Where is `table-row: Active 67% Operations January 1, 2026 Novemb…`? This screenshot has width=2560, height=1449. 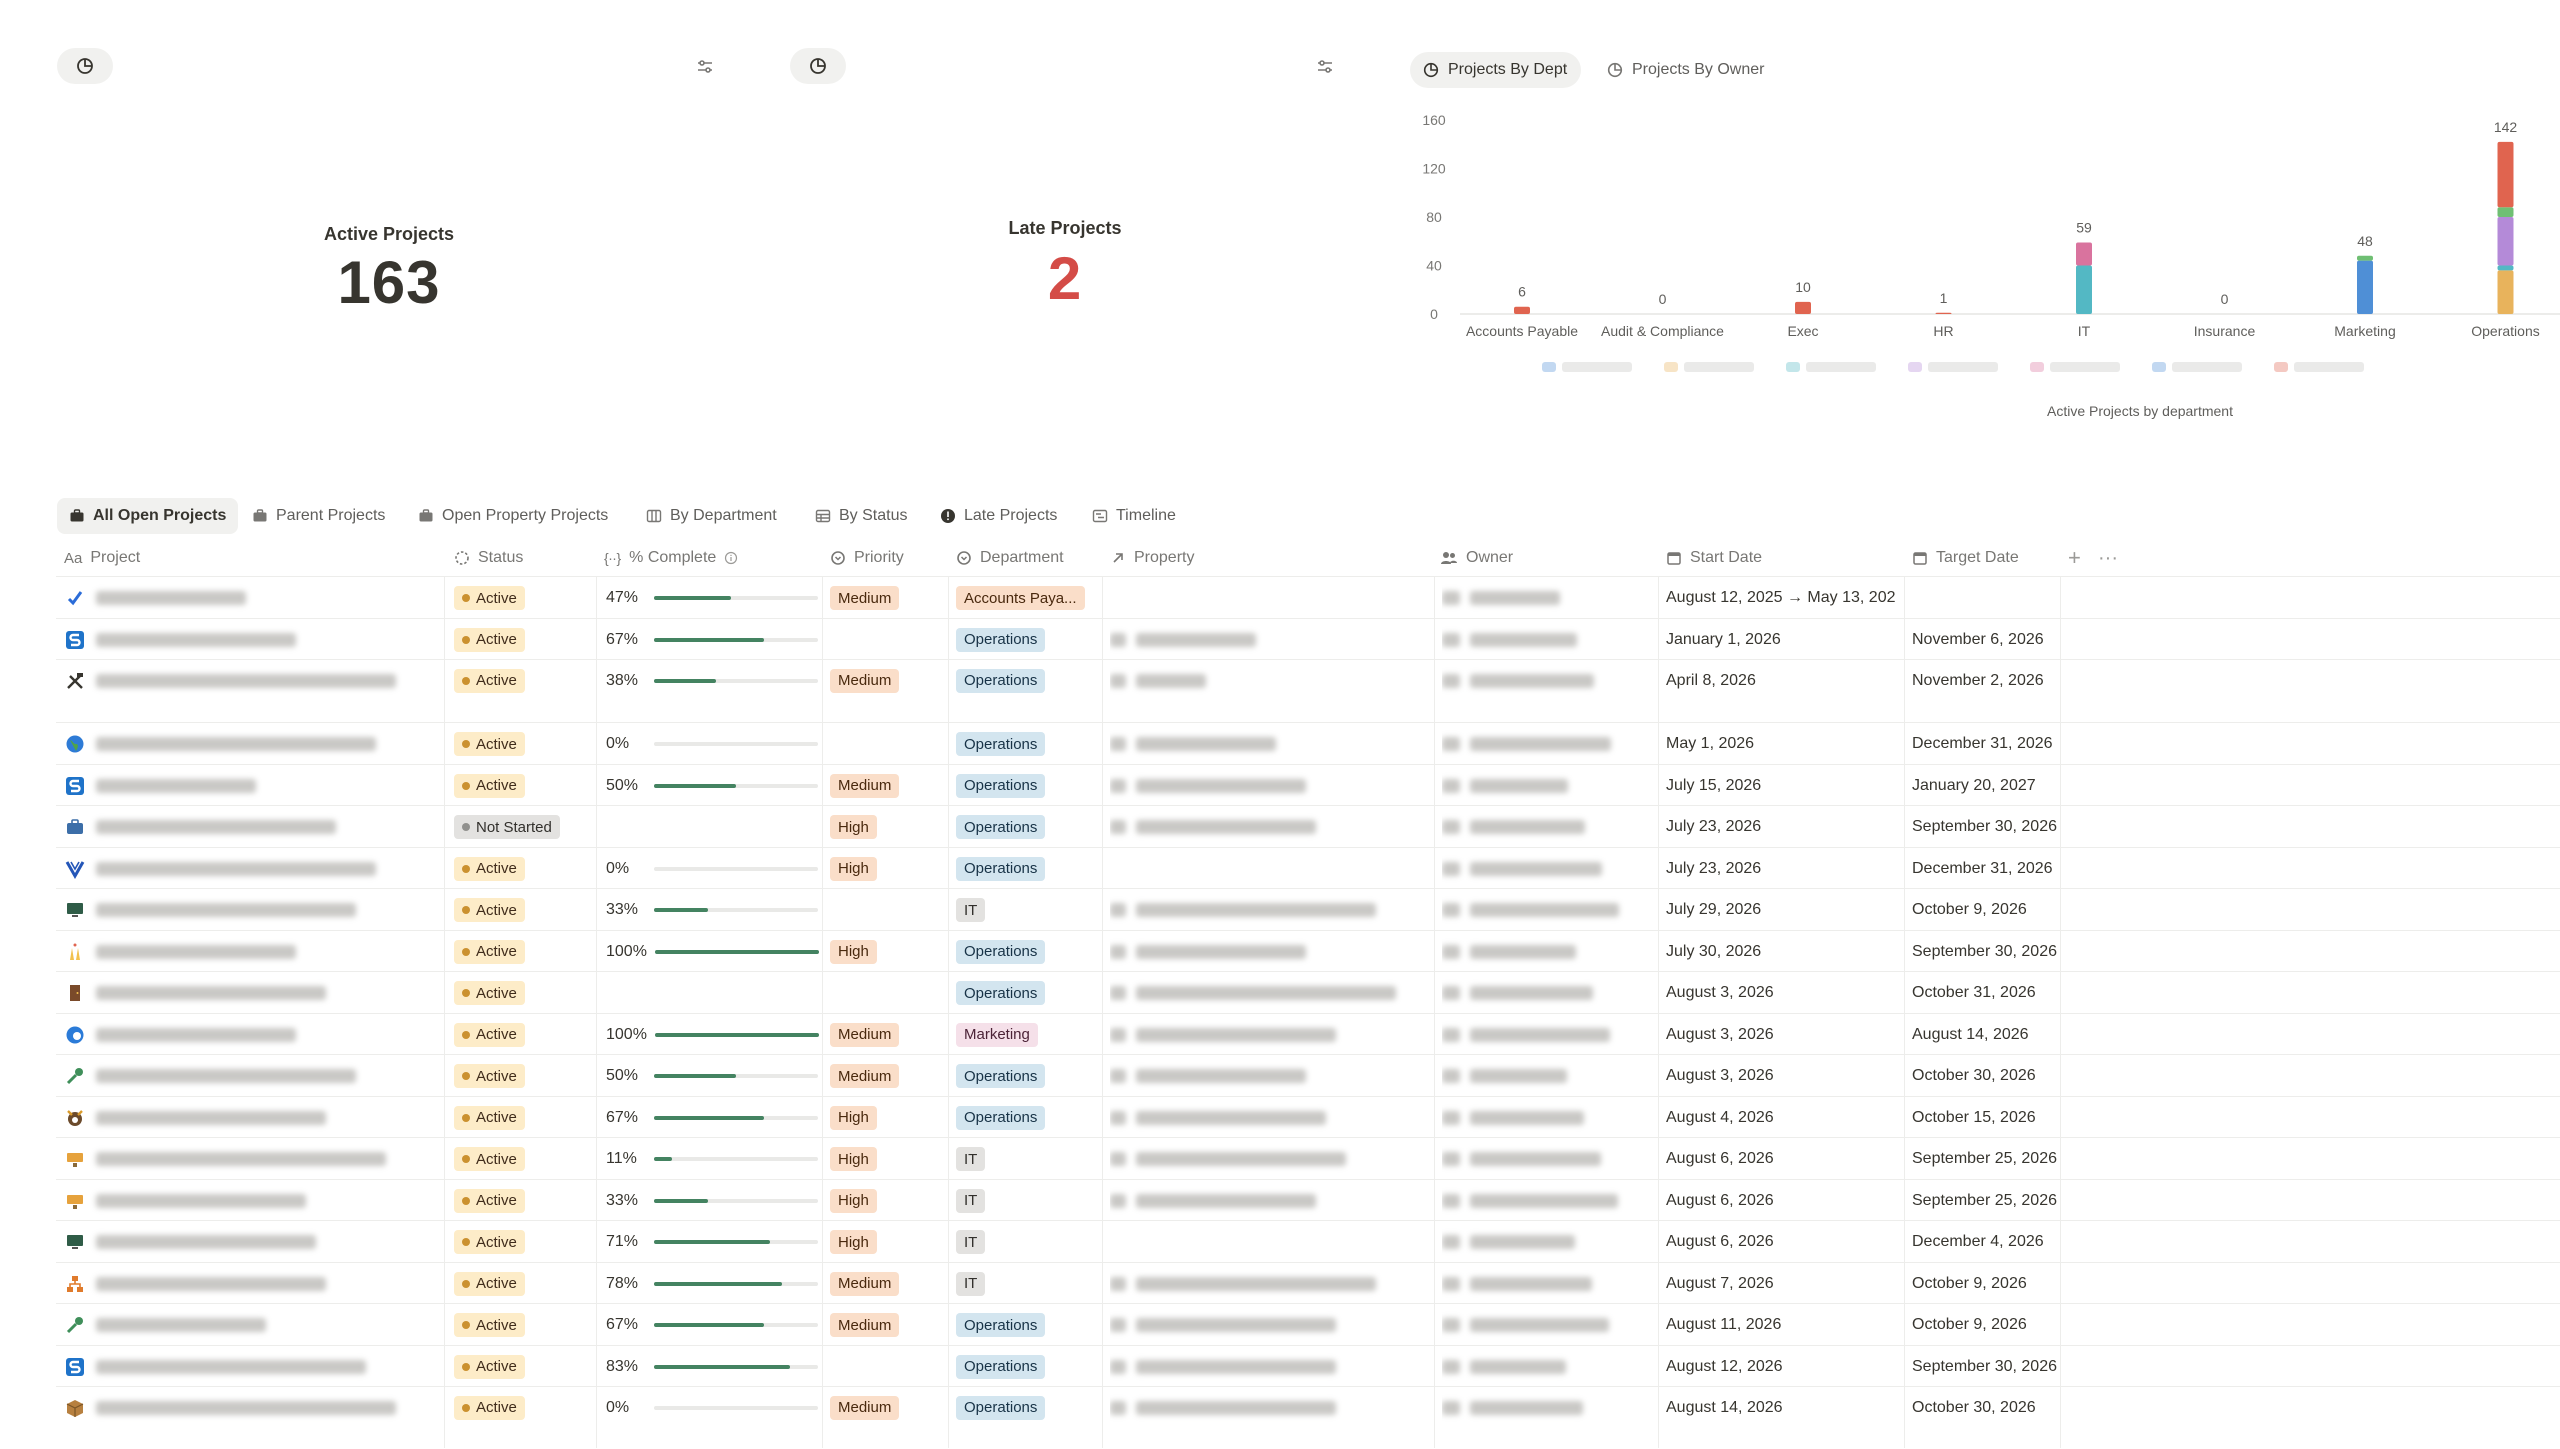 table-row: Active 67% Operations January 1, 2026 Novemb… is located at coordinates (1308, 639).